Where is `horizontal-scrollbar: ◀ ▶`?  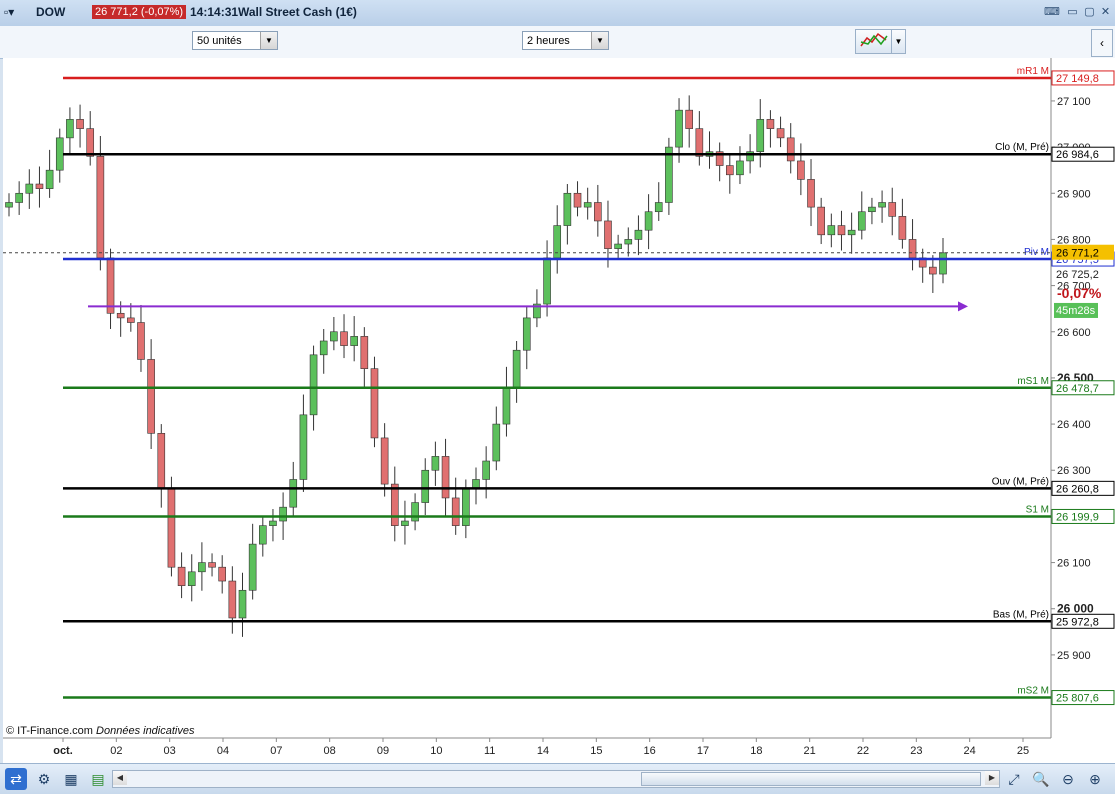 horizontal-scrollbar: ◀ ▶ is located at coordinates (556, 779).